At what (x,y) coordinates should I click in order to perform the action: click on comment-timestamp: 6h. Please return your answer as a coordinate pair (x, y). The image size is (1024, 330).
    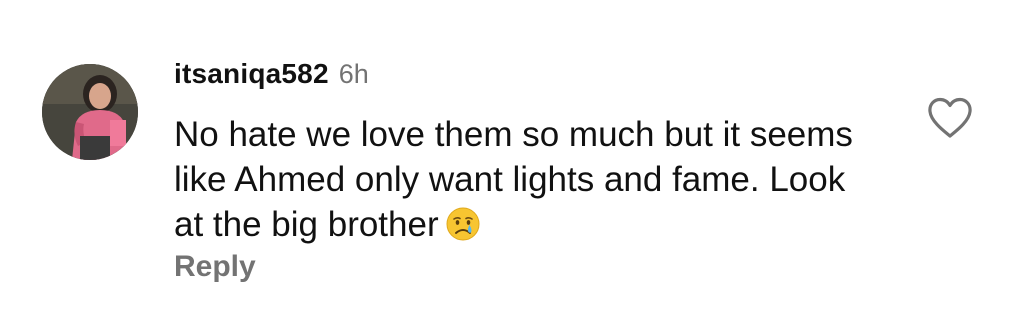
    Looking at the image, I should click on (353, 74).